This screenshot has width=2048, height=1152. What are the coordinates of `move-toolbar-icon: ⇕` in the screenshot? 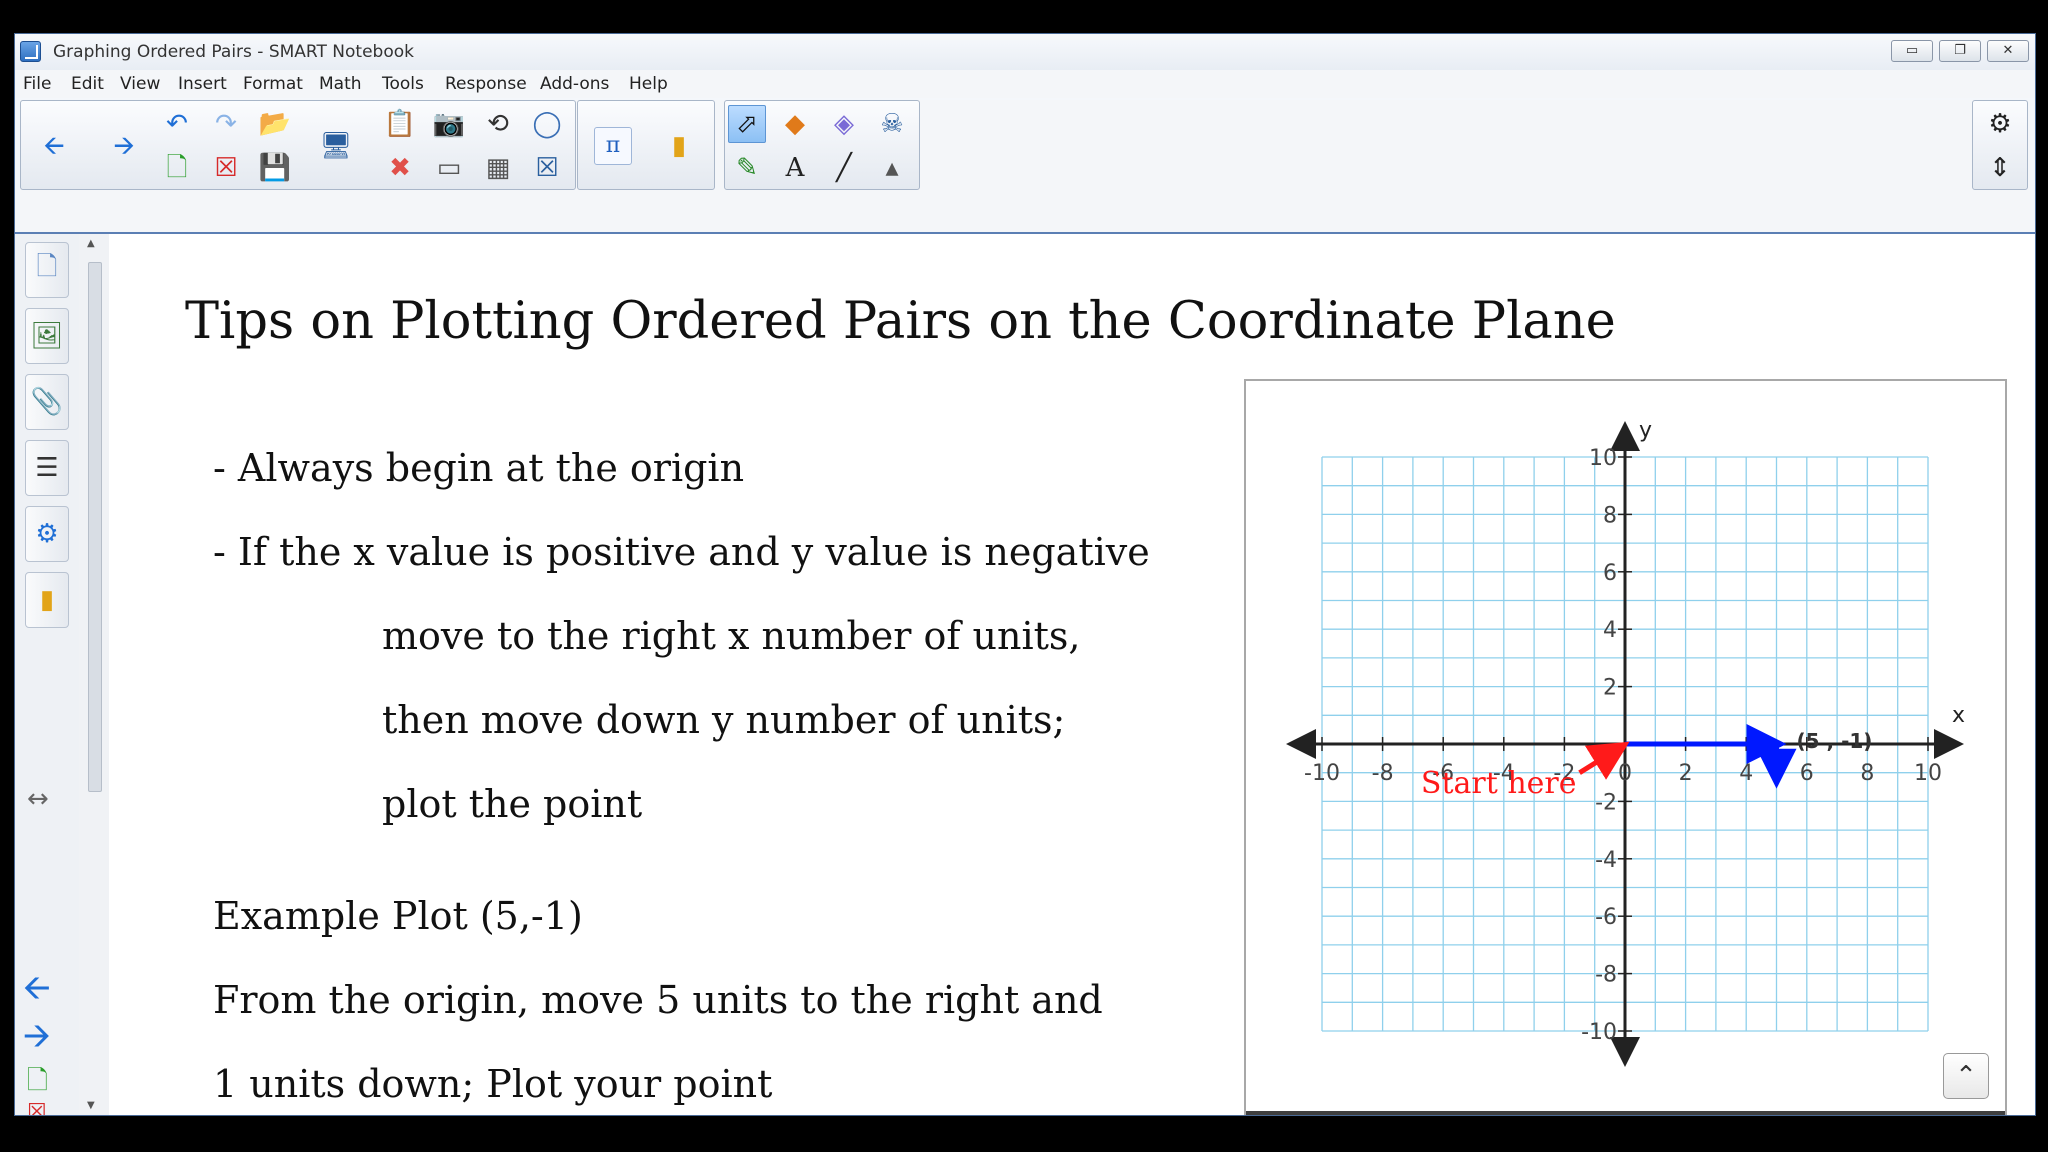 It's located at (2000, 168).